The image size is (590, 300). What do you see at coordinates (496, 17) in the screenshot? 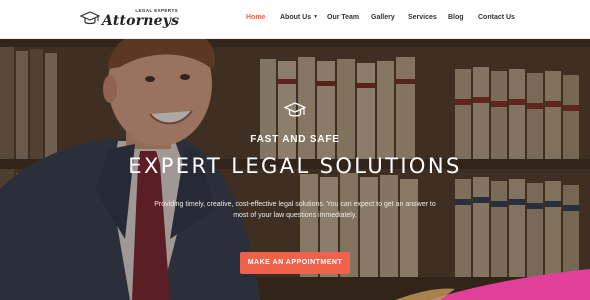
I see `nav-item-contact-us: Contact Us` at bounding box center [496, 17].